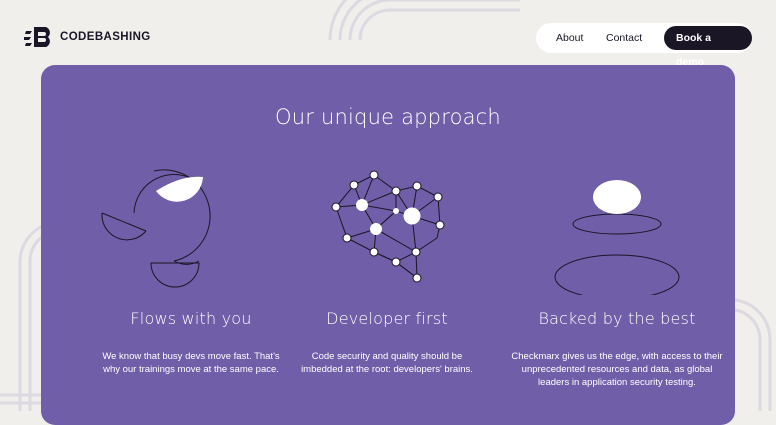 The width and height of the screenshot is (776, 425). I want to click on brand-logo: CODEBASHING, so click(87, 37).